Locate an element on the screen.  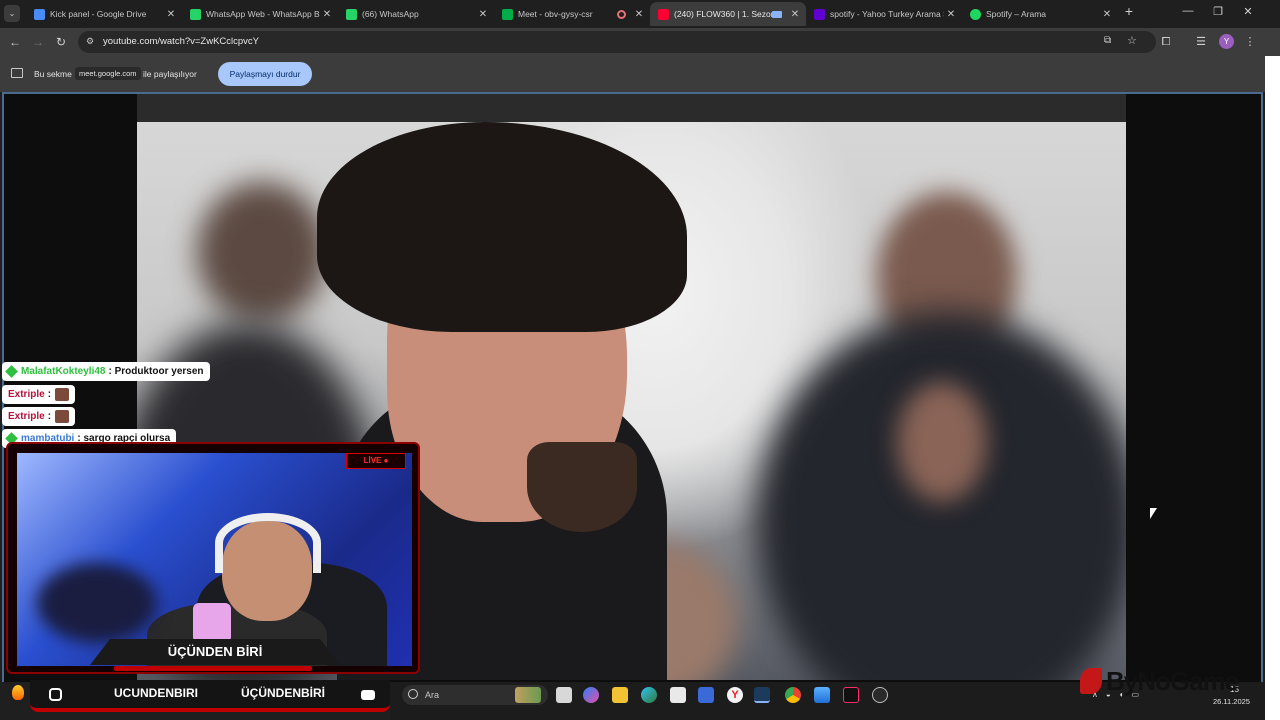
install-app-icon: ⧉ is located at coordinates (1107, 40).